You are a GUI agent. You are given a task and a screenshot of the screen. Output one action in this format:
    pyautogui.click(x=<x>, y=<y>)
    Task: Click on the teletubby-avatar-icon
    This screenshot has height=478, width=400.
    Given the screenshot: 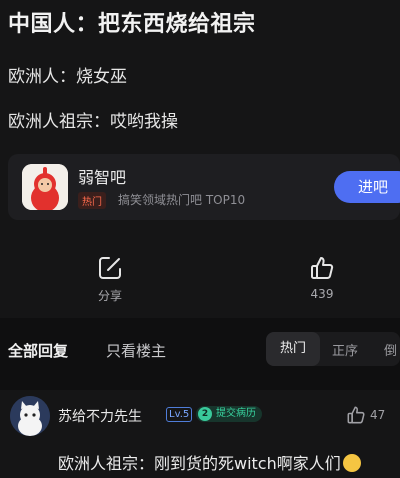 What is the action you would take?
    pyautogui.click(x=45, y=187)
    